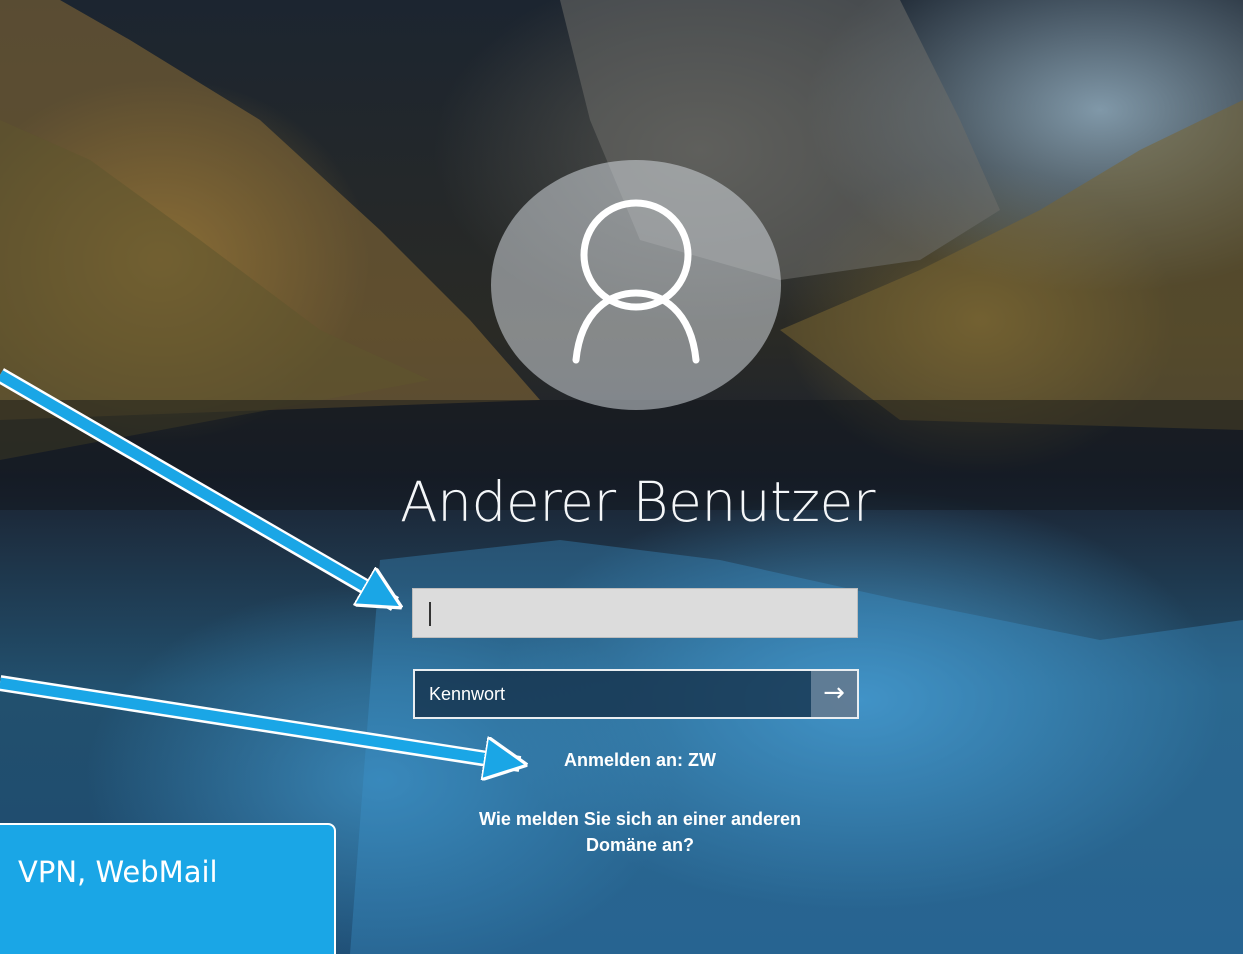  I want to click on callout-box: VPN, WebMail, so click(168, 888).